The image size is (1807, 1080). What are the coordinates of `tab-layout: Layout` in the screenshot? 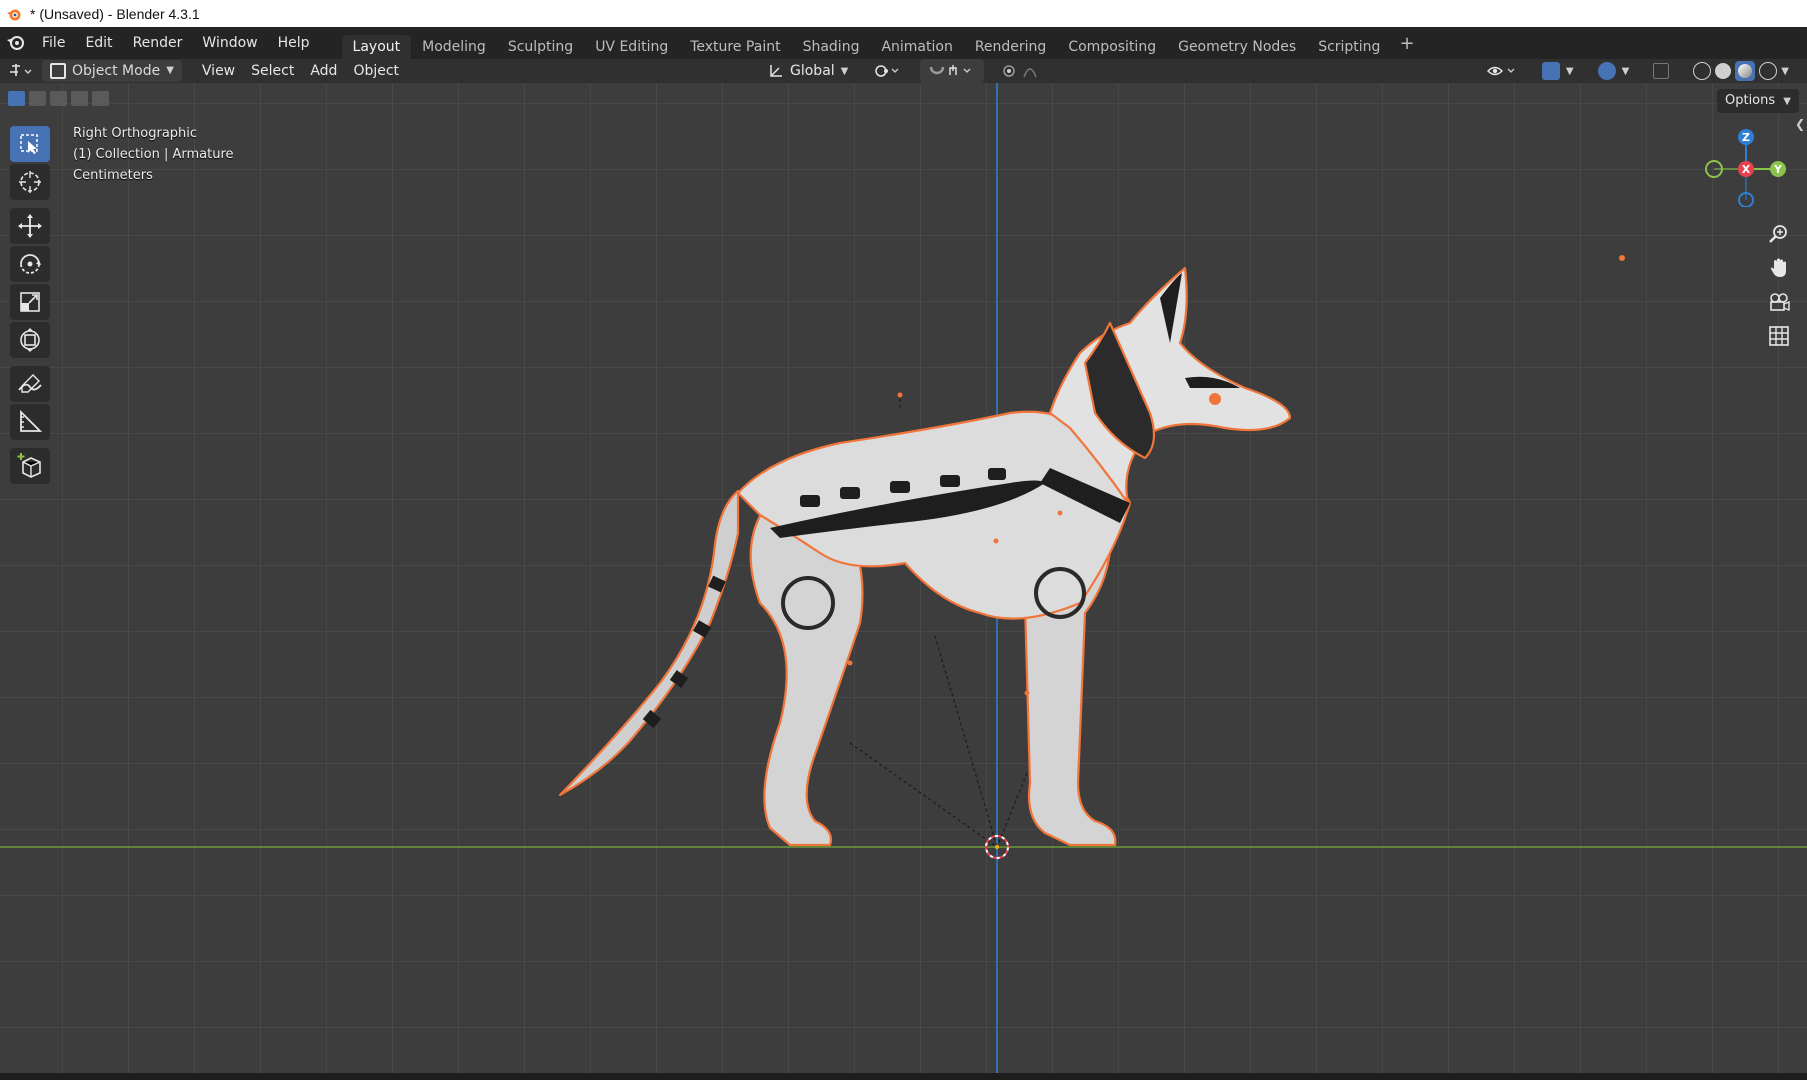 It's located at (376, 47).